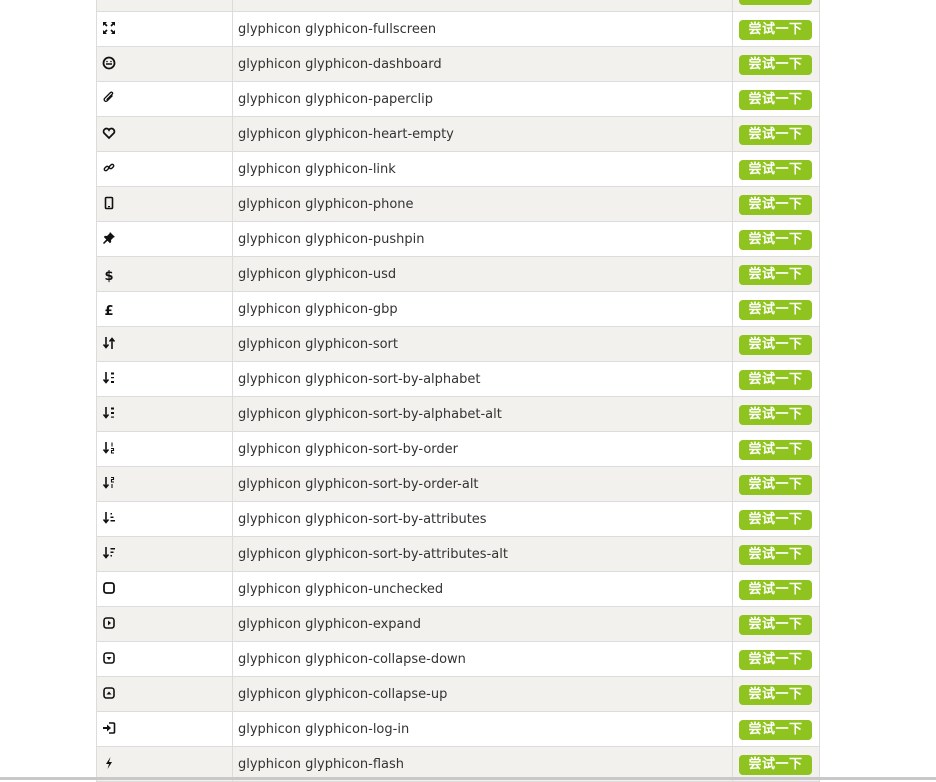 Image resolution: width=936 pixels, height=782 pixels. What do you see at coordinates (482, 64) in the screenshot?
I see `class-name-cell: glyphicon glyphicon-dashboard` at bounding box center [482, 64].